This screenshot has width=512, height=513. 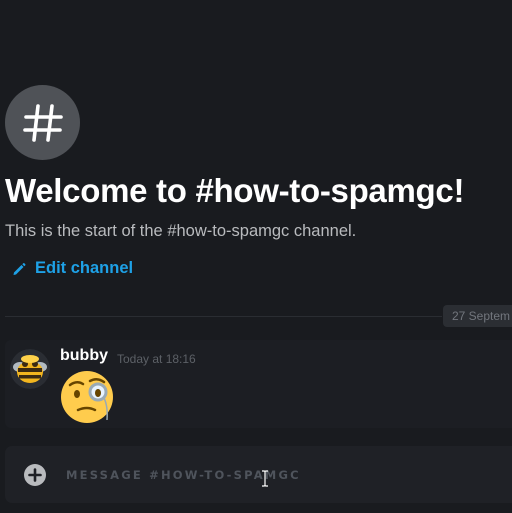 I want to click on pencil-icon, so click(x=19, y=268).